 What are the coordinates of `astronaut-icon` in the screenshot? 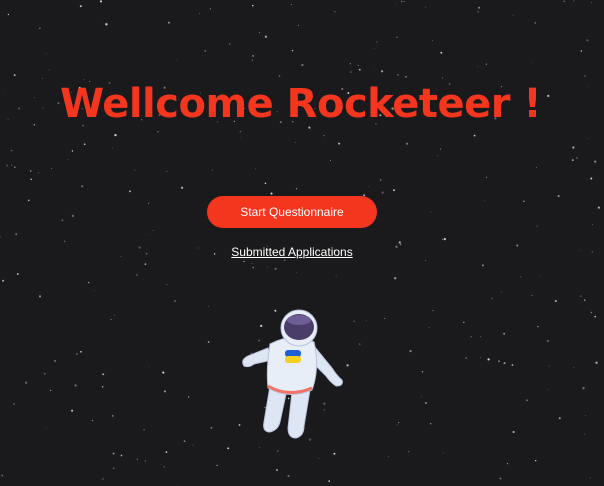 It's located at (292, 374).